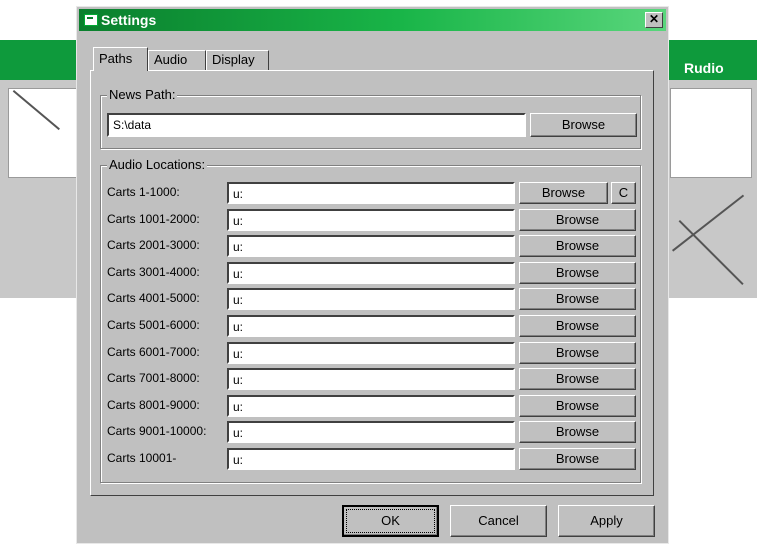 This screenshot has width=757, height=544. Describe the element at coordinates (153, 405) in the screenshot. I see `audio-location-label: Carts 8001-9000:` at that location.